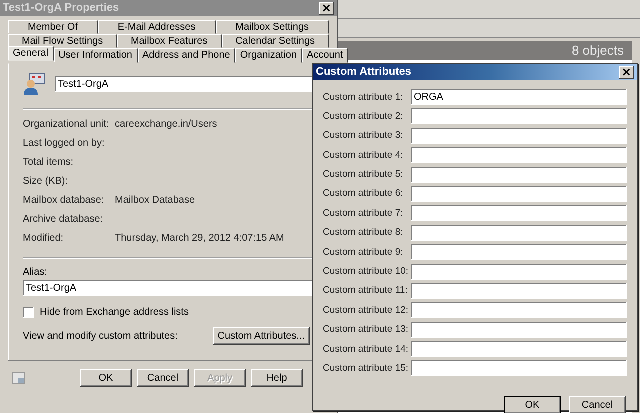 The image size is (640, 413). Describe the element at coordinates (46, 181) in the screenshot. I see `field-label: Size (KB):` at that location.